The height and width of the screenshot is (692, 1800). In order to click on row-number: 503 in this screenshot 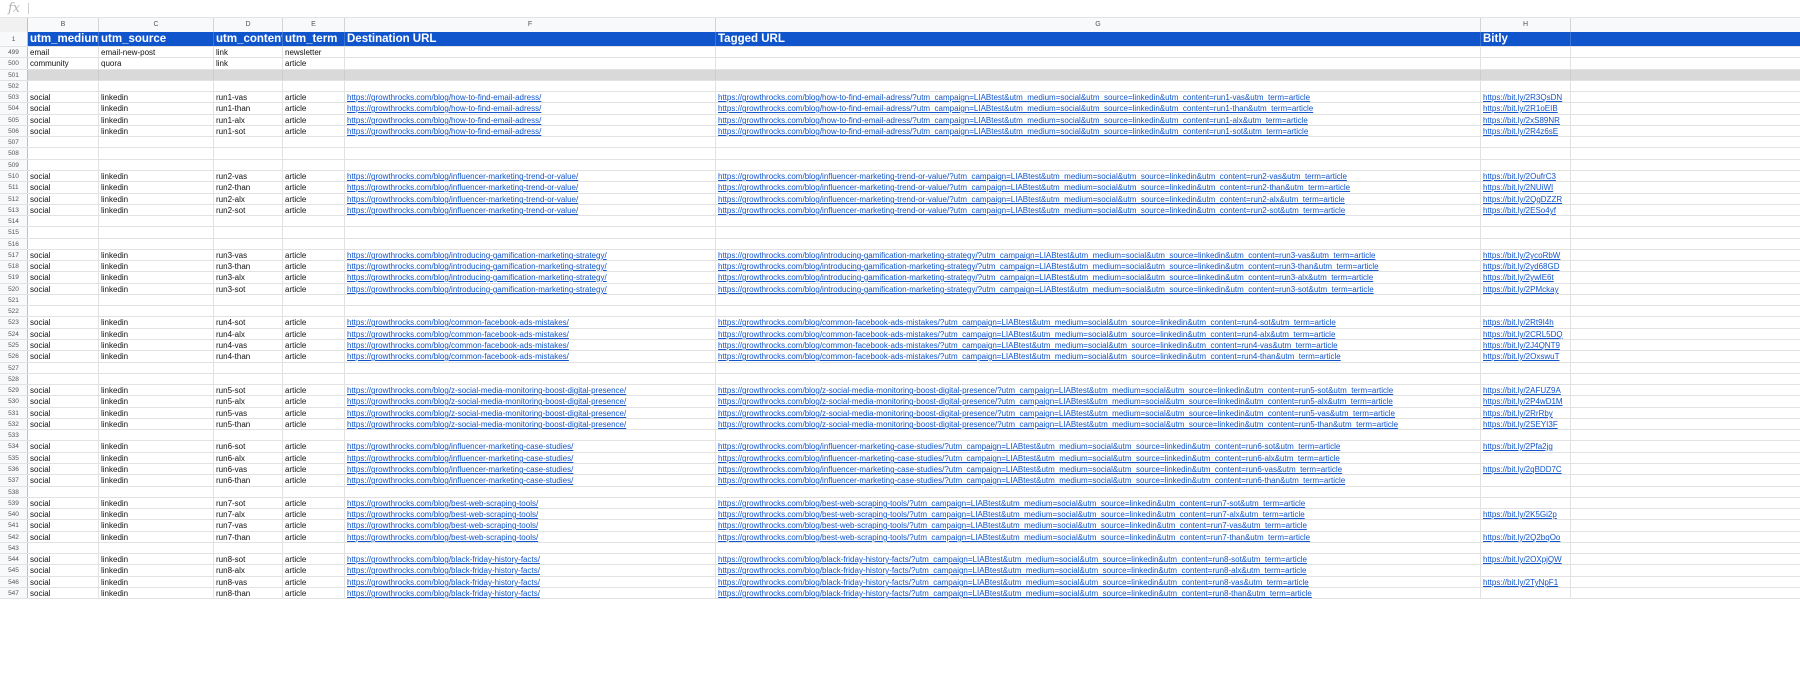, I will do `click(14, 97)`.